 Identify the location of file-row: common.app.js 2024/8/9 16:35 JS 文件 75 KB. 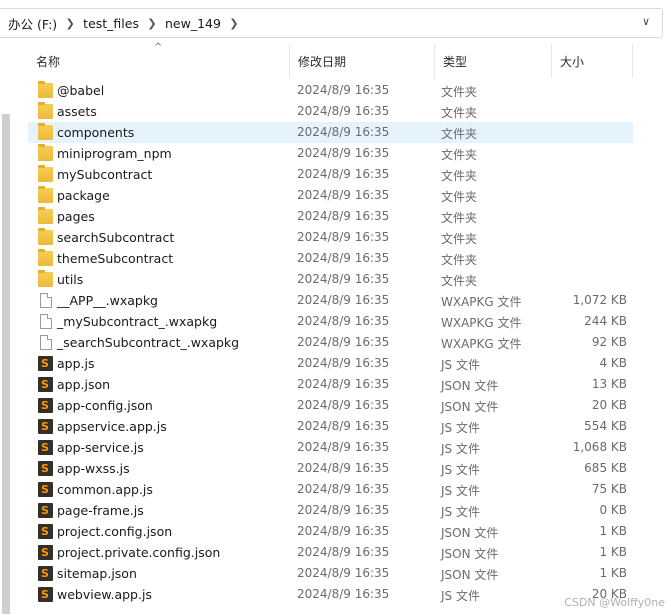
(330, 489).